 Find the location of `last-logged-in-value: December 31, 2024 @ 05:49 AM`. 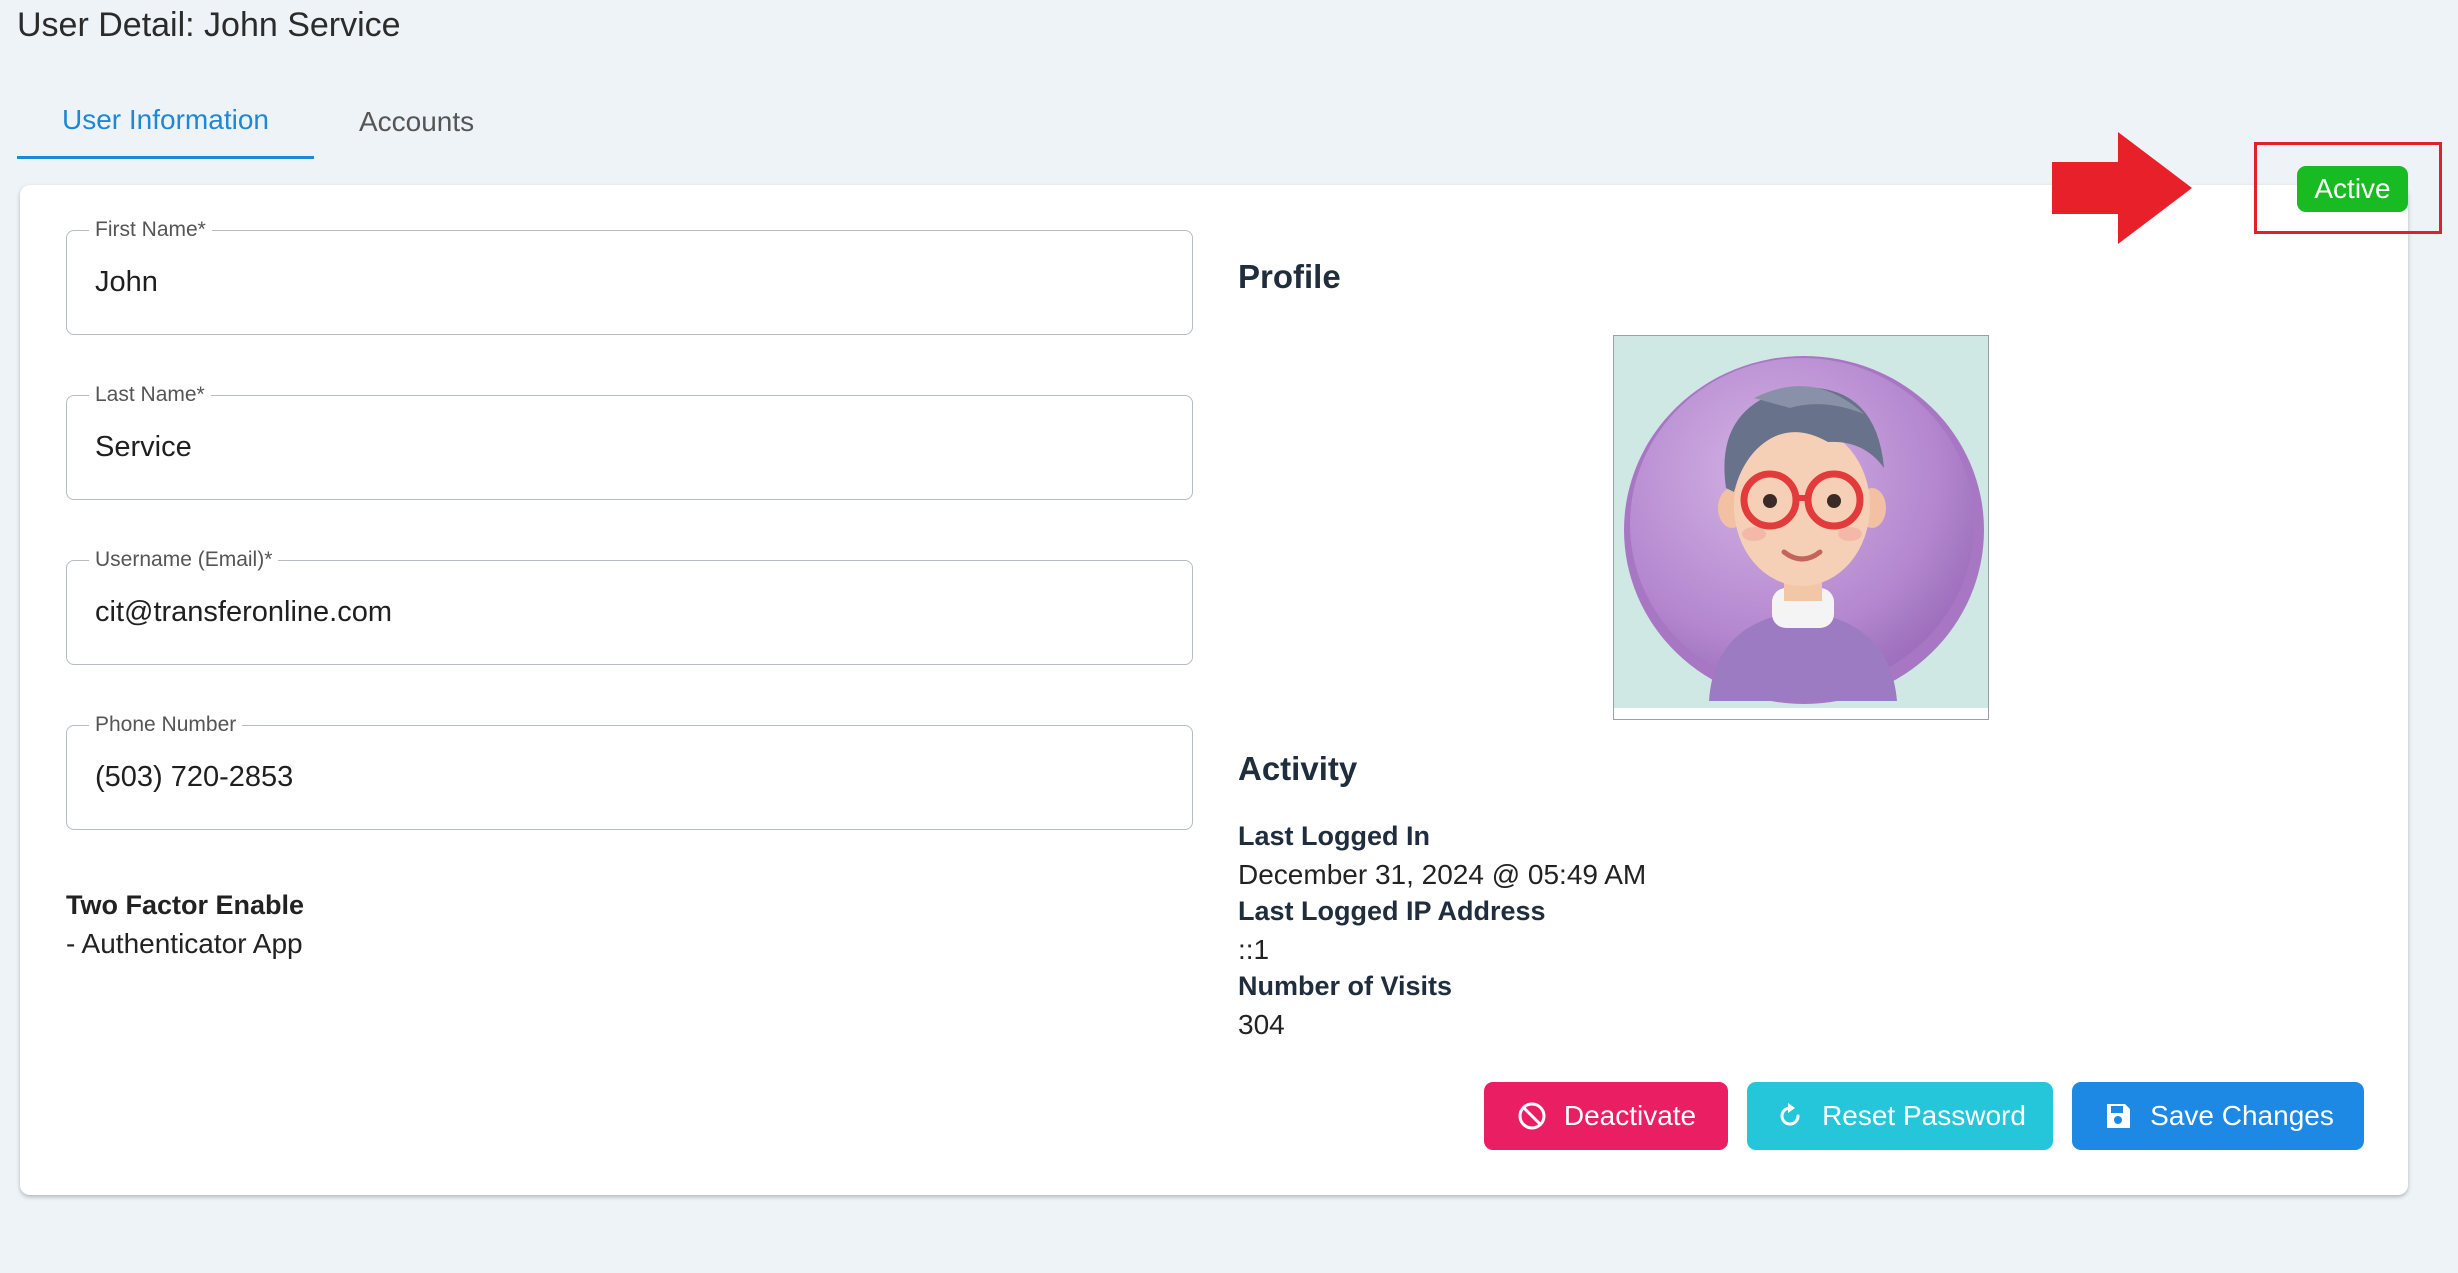

last-logged-in-value: December 31, 2024 @ 05:49 AM is located at coordinates (1442, 874).